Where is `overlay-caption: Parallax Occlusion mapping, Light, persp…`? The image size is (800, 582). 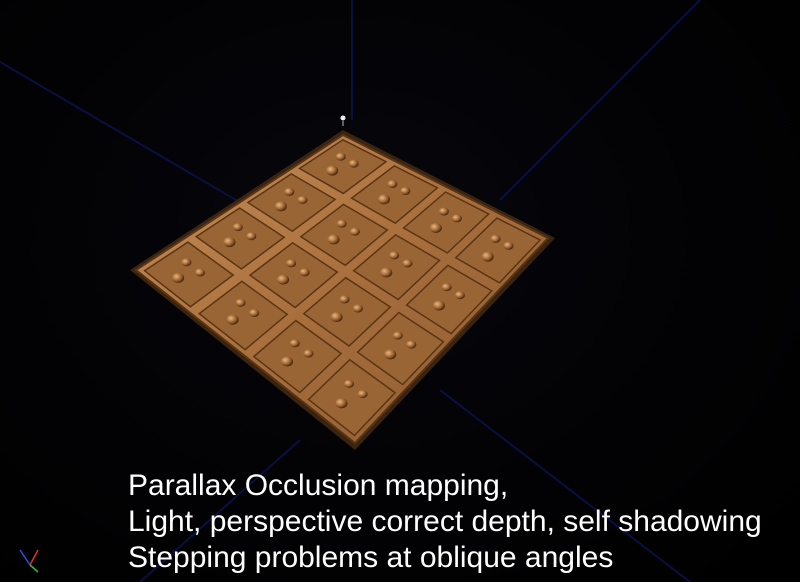 overlay-caption: Parallax Occlusion mapping, Light, persp… is located at coordinates (445, 522).